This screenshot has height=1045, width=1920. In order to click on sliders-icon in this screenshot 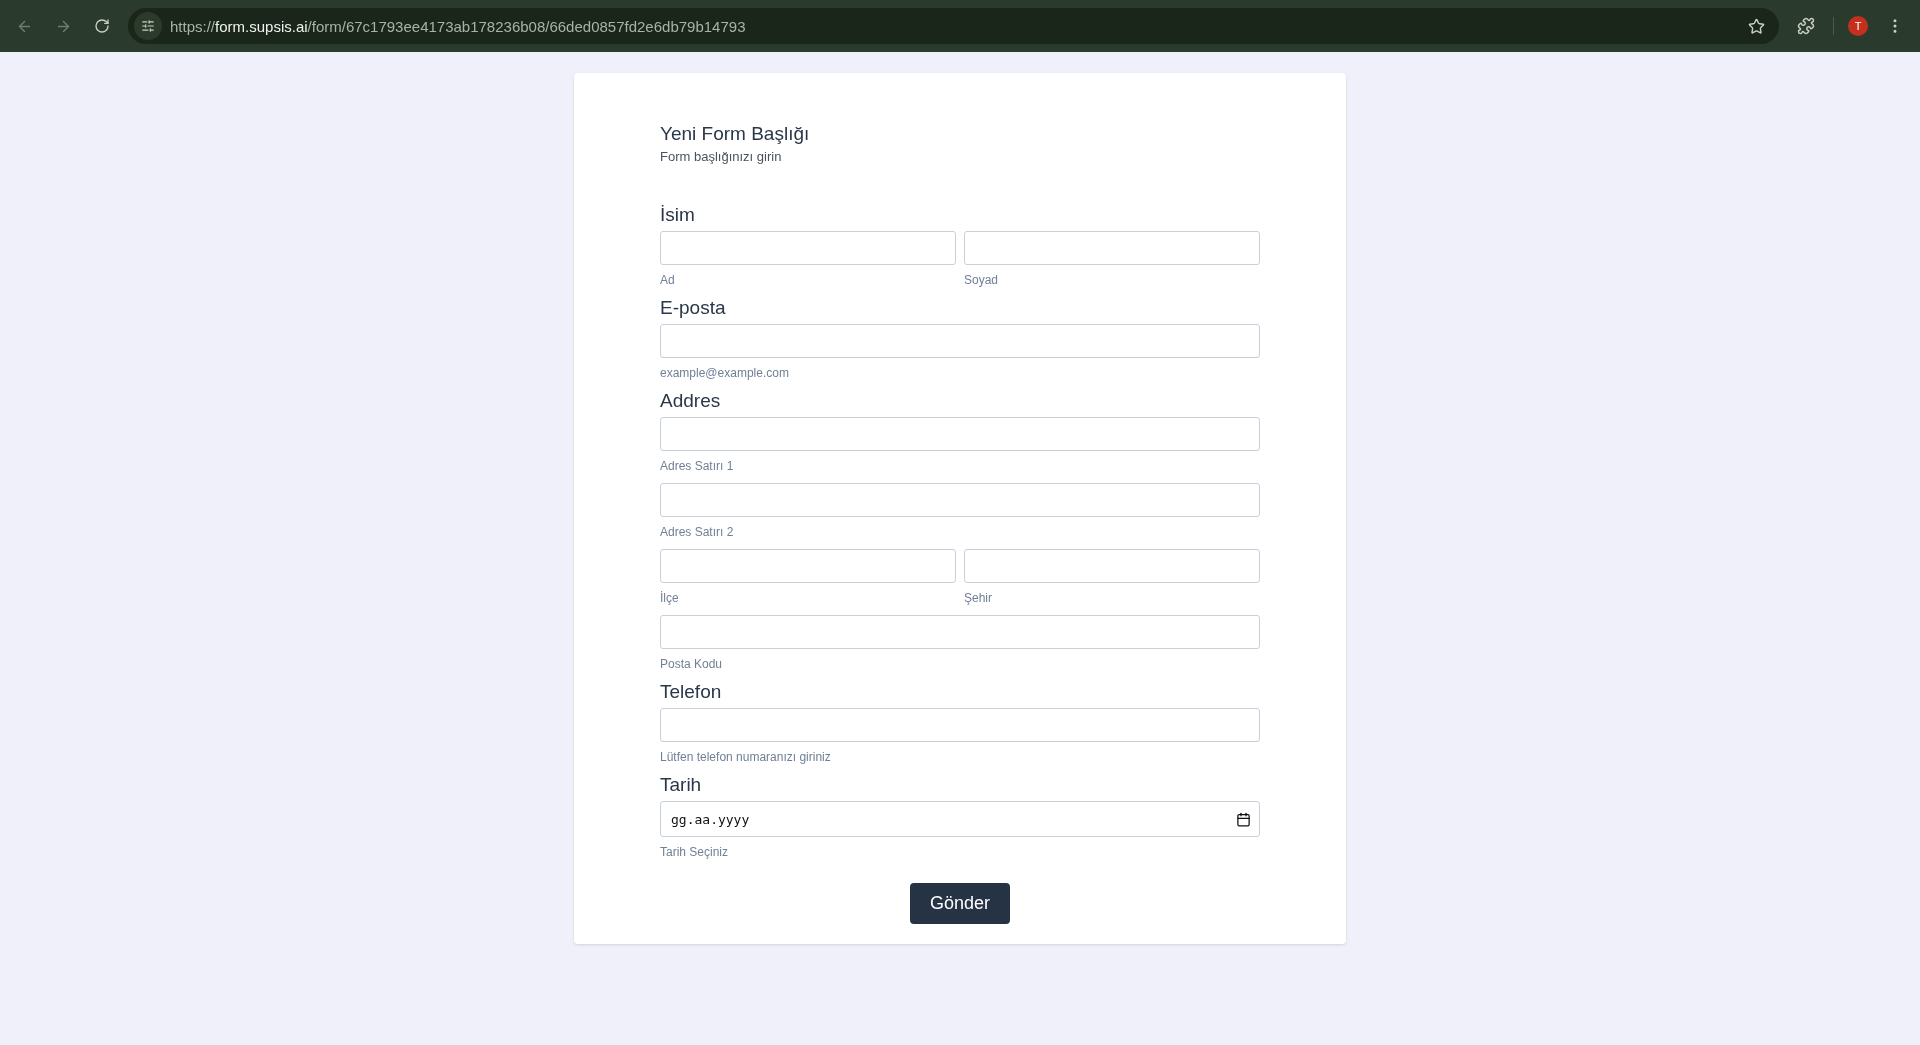, I will do `click(148, 26)`.